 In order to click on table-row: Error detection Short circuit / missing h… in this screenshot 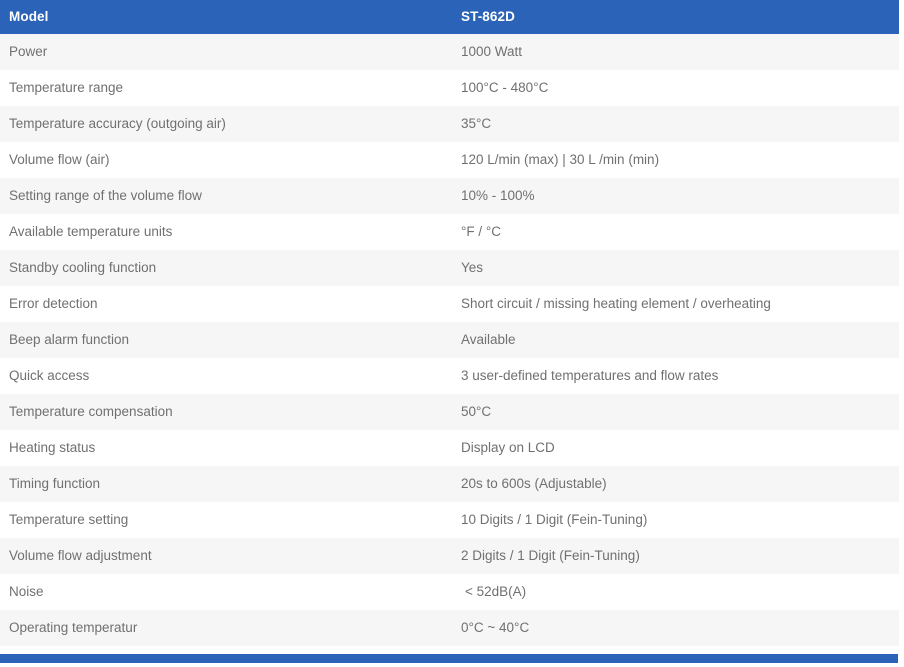, I will do `click(449, 304)`.